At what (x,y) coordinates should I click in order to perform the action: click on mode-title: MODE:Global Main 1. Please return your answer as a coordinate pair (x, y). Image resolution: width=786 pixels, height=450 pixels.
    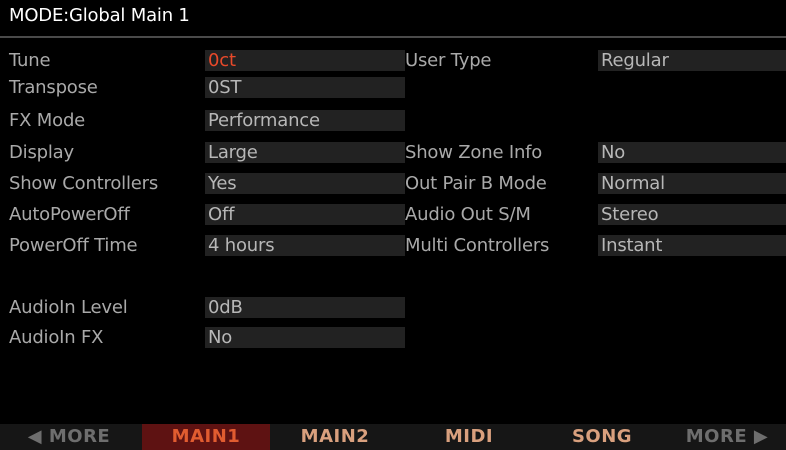
    Looking at the image, I should click on (99, 15).